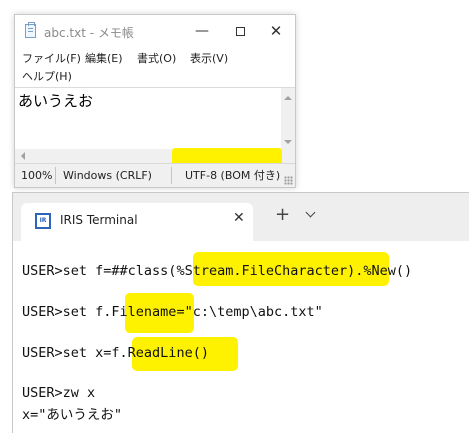 The width and height of the screenshot is (469, 434). I want to click on highlighted-text: %Stream.FileCharacter, so click(262, 271).